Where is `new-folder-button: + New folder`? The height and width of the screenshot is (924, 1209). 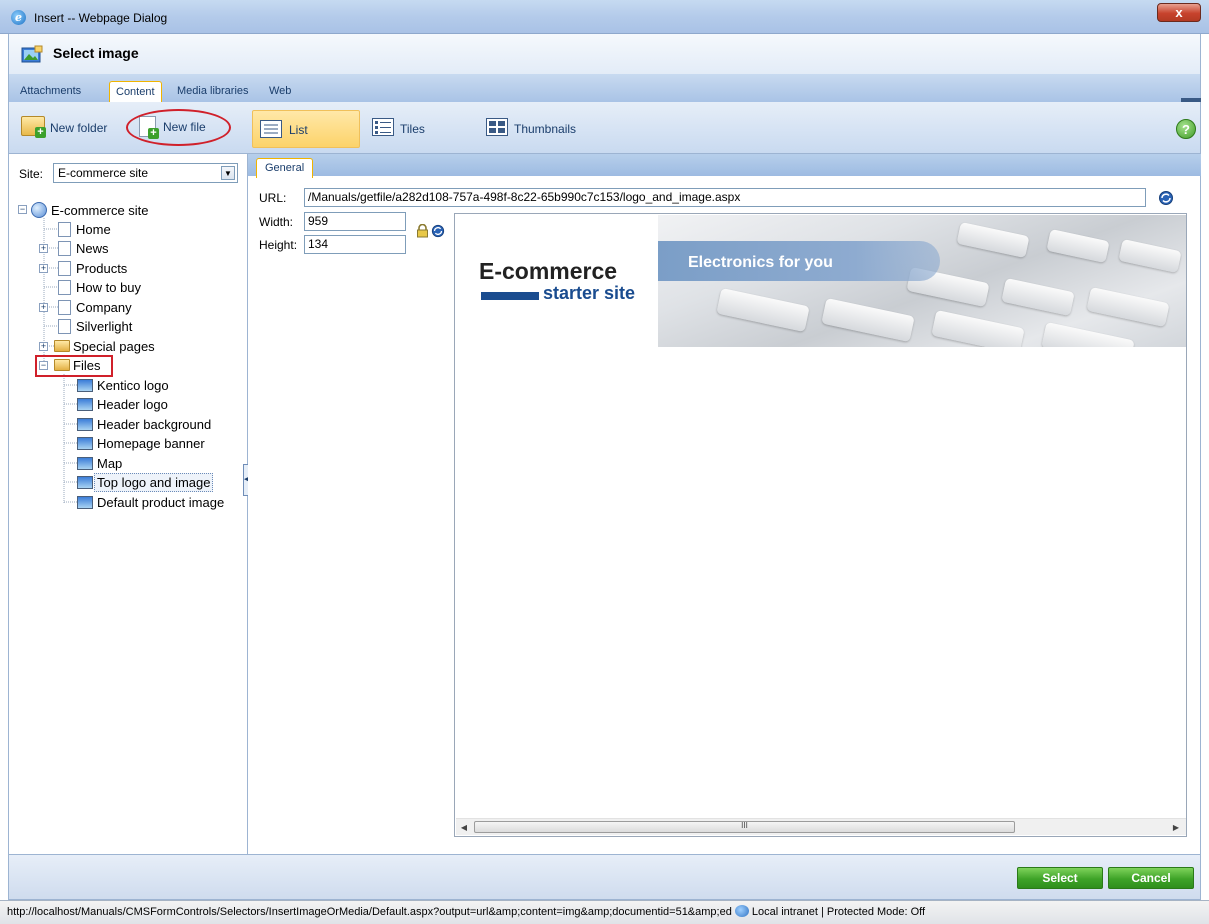 new-folder-button: + New folder is located at coordinates (71, 128).